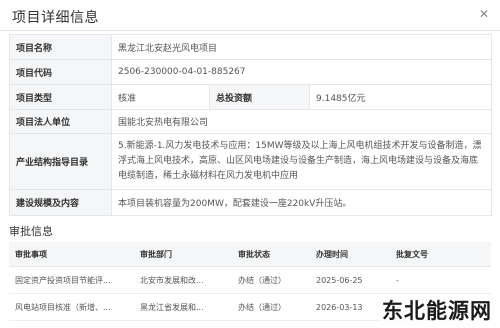 This screenshot has height=328, width=500. I want to click on info-row: 项目法人单位 国能北安热电有限公司, so click(251, 121).